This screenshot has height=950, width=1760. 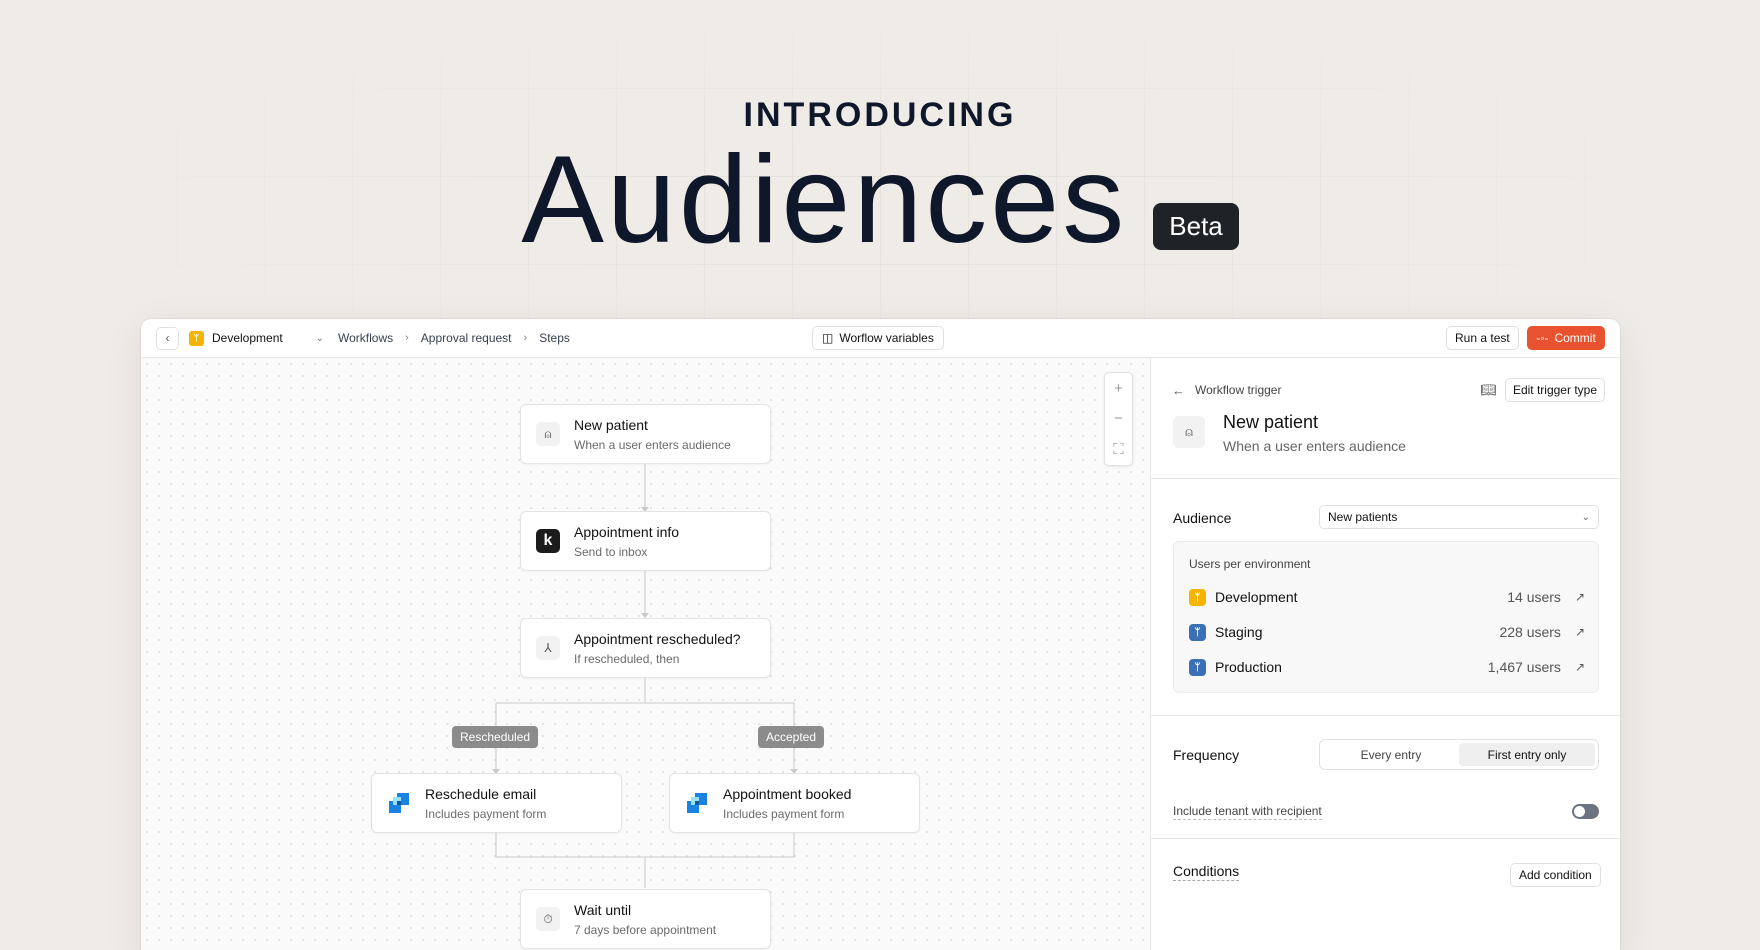 What do you see at coordinates (1178, 390) in the screenshot?
I see `arrow-left-icon: ←` at bounding box center [1178, 390].